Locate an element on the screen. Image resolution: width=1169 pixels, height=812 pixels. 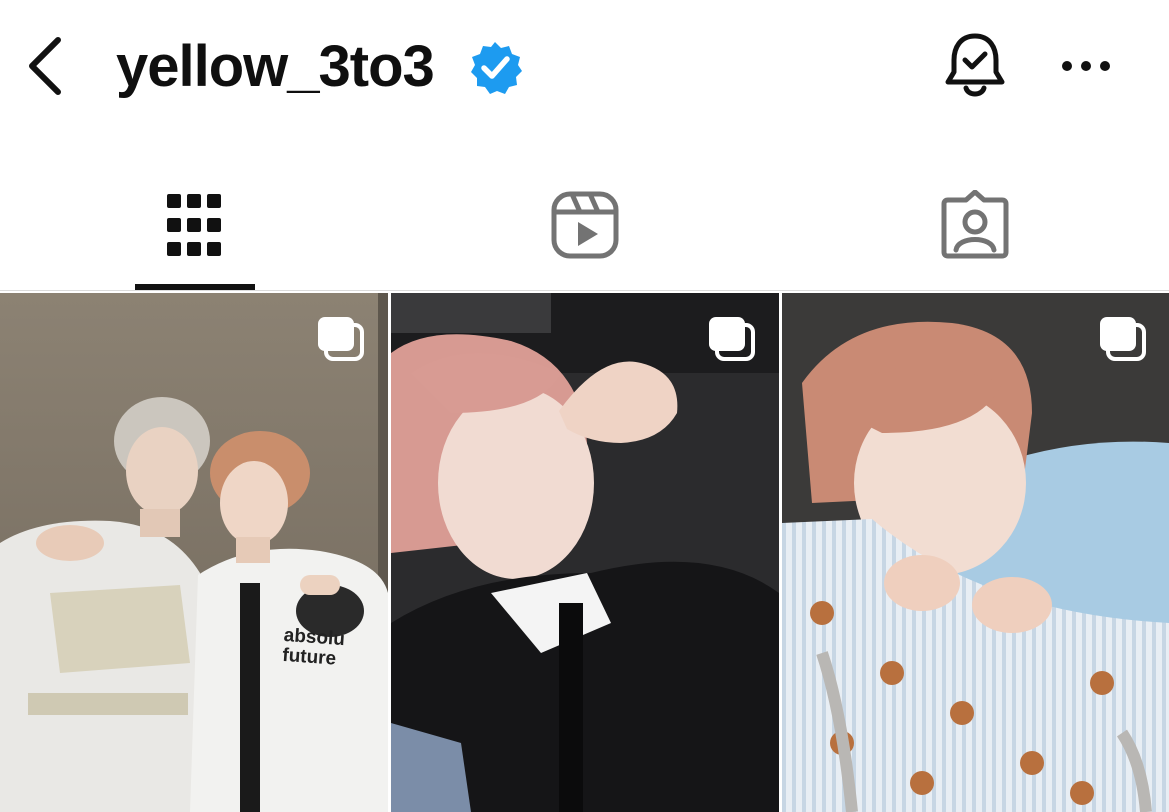
reels-icon is located at coordinates (585, 225).